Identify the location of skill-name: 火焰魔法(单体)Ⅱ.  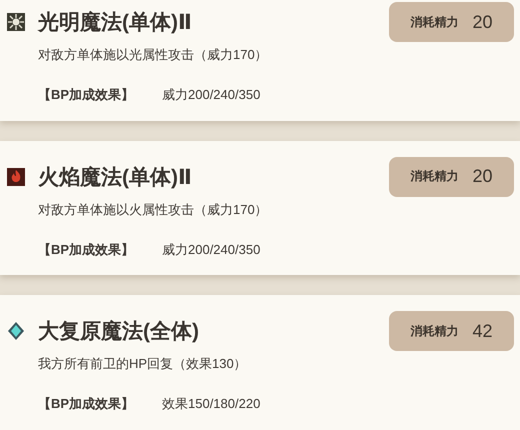
(115, 177).